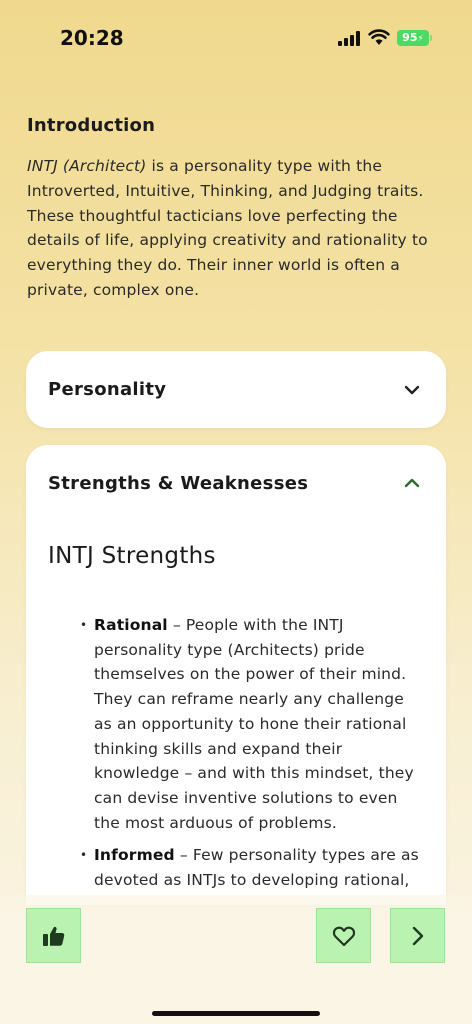 This screenshot has height=1024, width=472. What do you see at coordinates (410, 37) in the screenshot?
I see `battery-level: 95` at bounding box center [410, 37].